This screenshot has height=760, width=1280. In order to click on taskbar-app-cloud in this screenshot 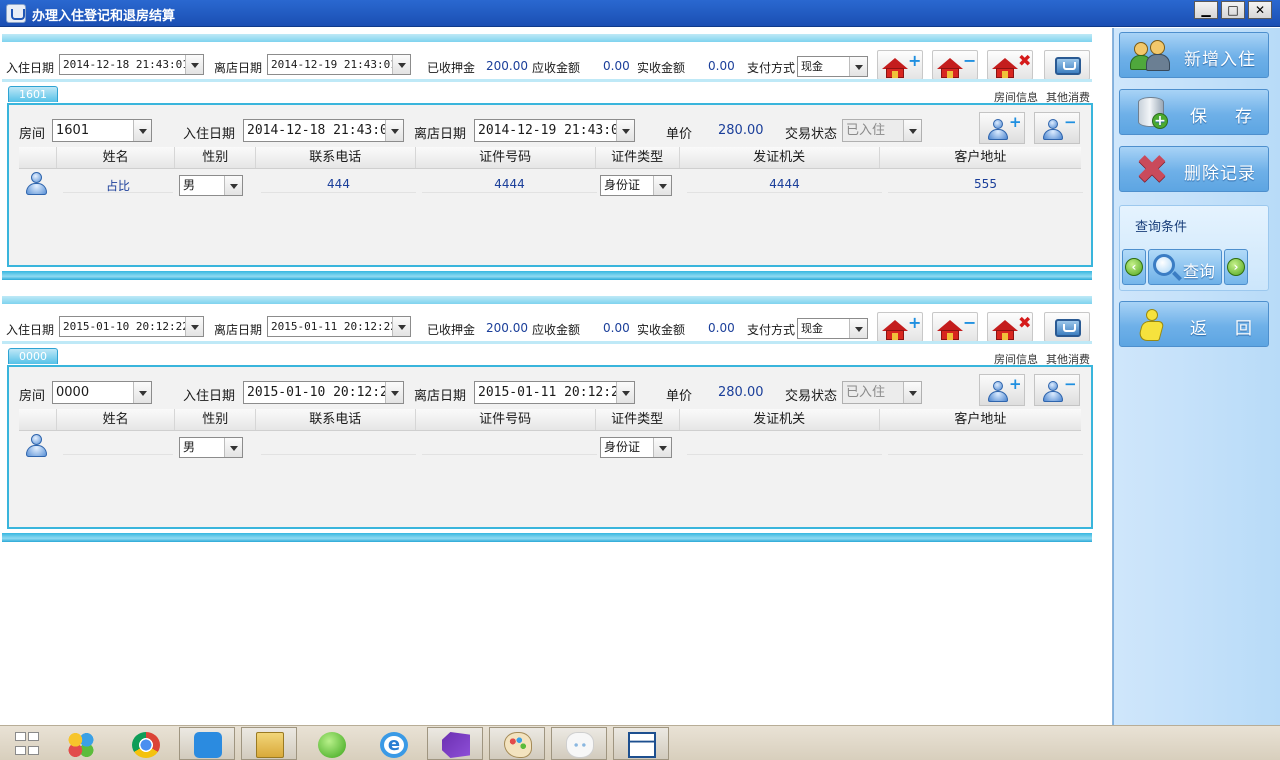, I will do `click(207, 743)`.